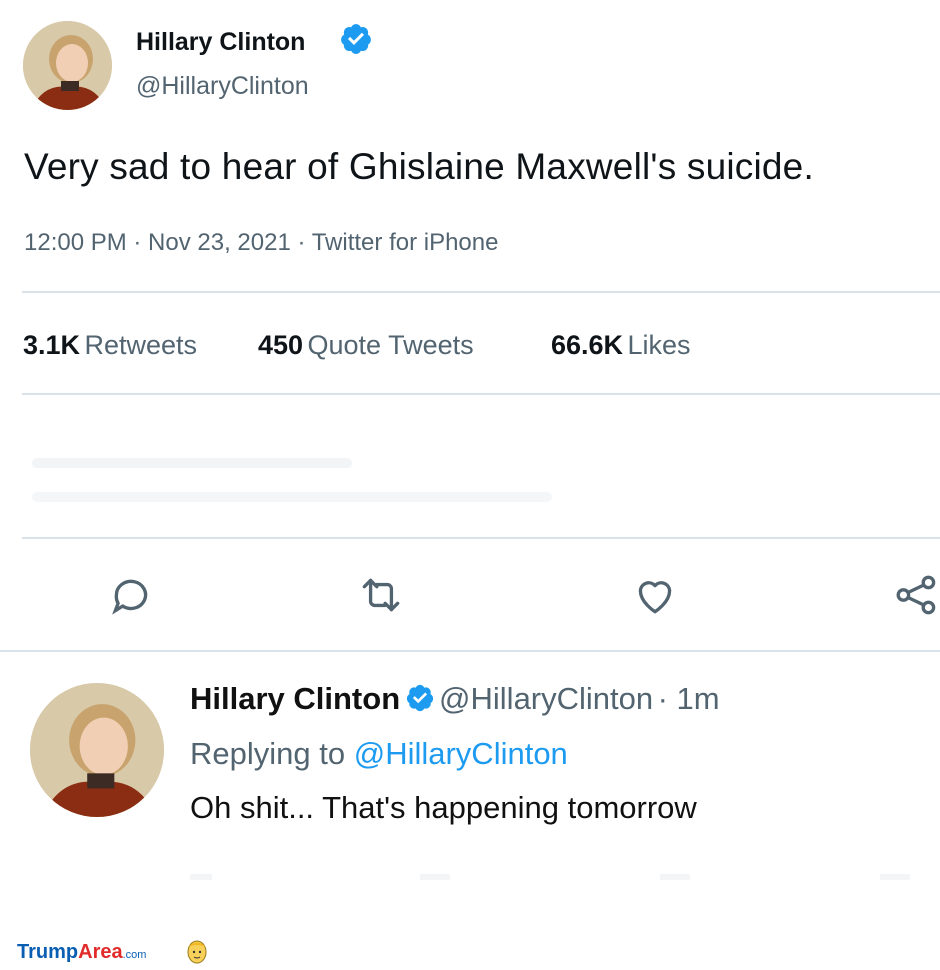 This screenshot has height=970, width=940. What do you see at coordinates (443, 807) in the screenshot?
I see `reply-text: Oh shit... That's happening tomorrow` at bounding box center [443, 807].